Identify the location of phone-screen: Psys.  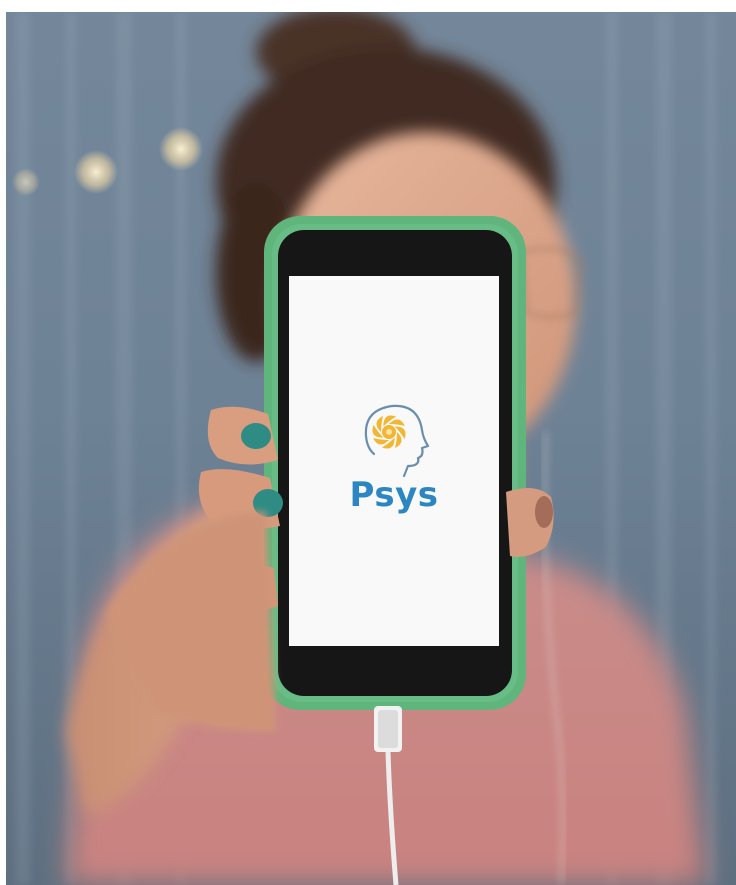
(394, 461).